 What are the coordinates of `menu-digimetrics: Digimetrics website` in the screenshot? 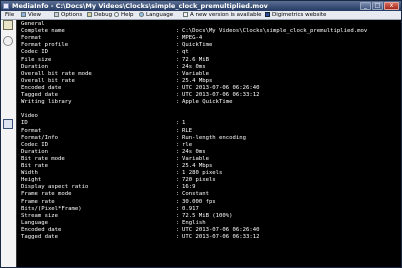 It's located at (295, 15).